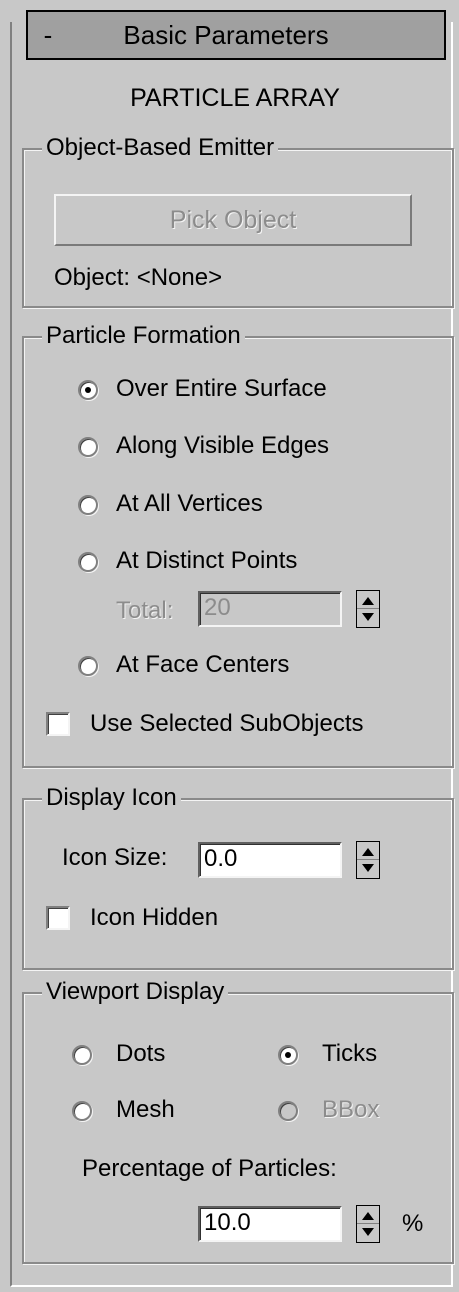 This screenshot has width=459, height=1292. Describe the element at coordinates (233, 220) in the screenshot. I see `pick-object-button: Pick Object` at that location.